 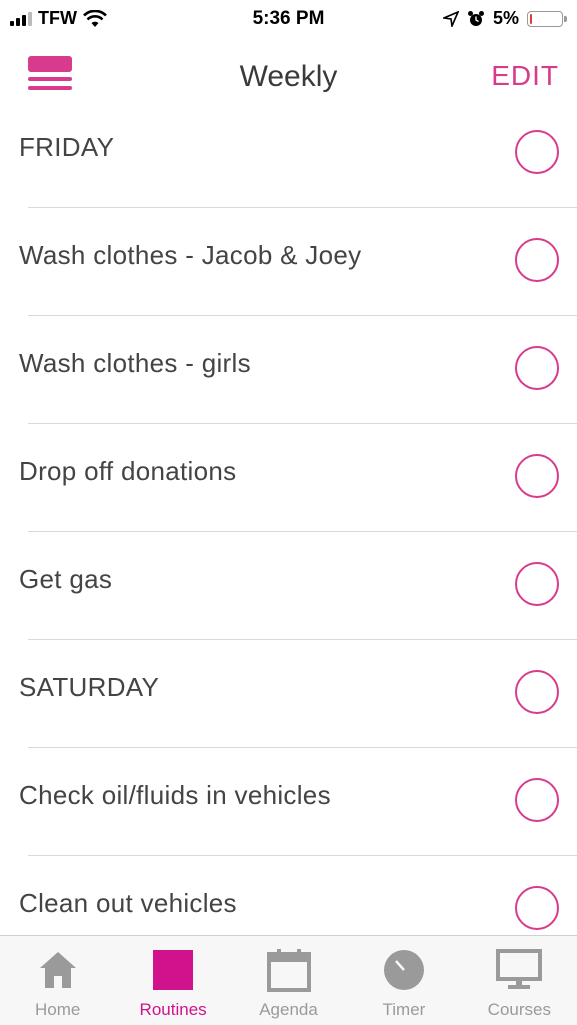 What do you see at coordinates (288, 895) in the screenshot?
I see `list-item: Clean out vehicles` at bounding box center [288, 895].